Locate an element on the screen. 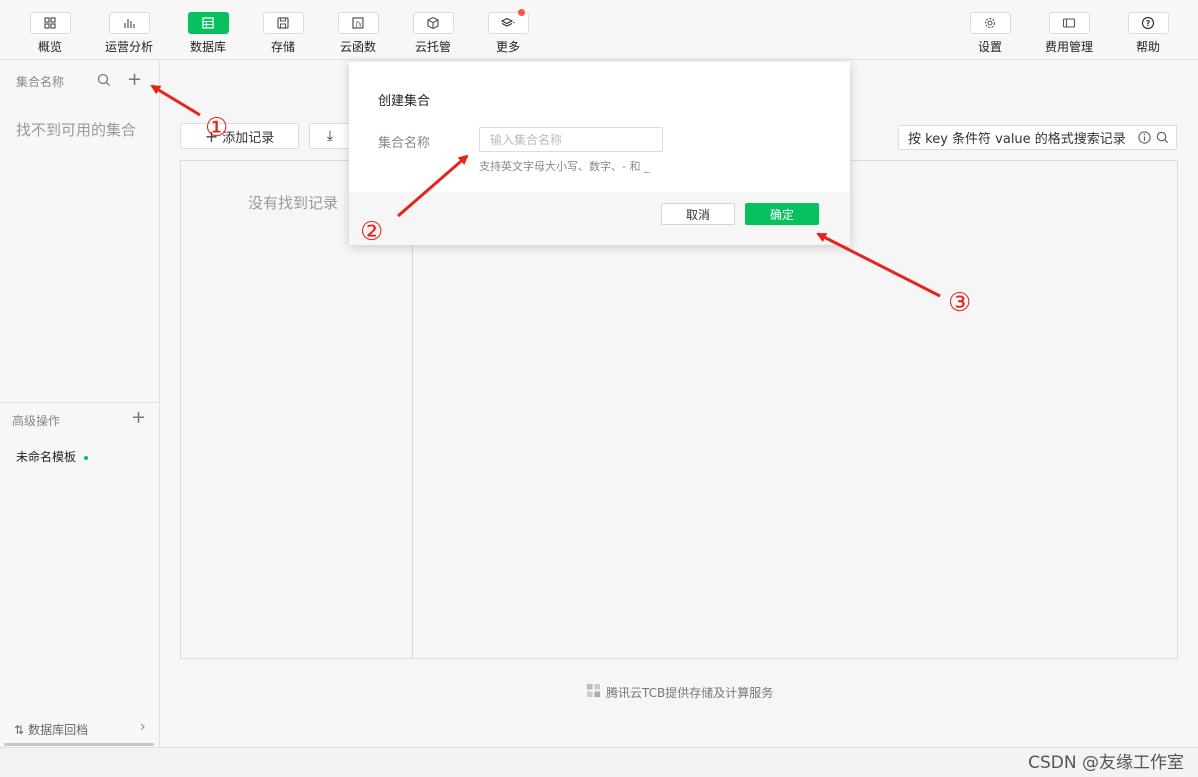  toolbar-overview: 概览 is located at coordinates (50, 33).